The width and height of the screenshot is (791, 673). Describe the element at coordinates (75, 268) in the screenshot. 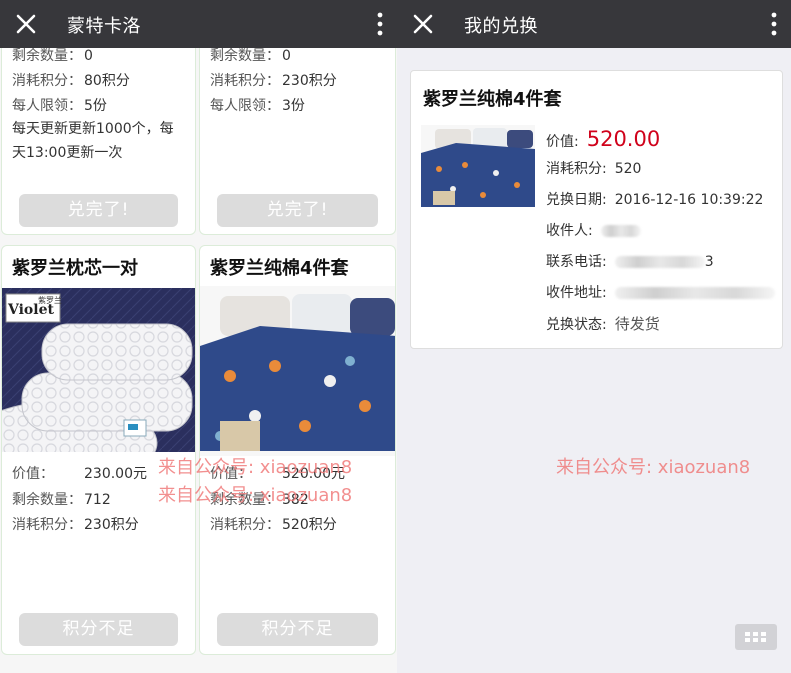

I see `product-title: 紫罗兰枕芯一对` at that location.